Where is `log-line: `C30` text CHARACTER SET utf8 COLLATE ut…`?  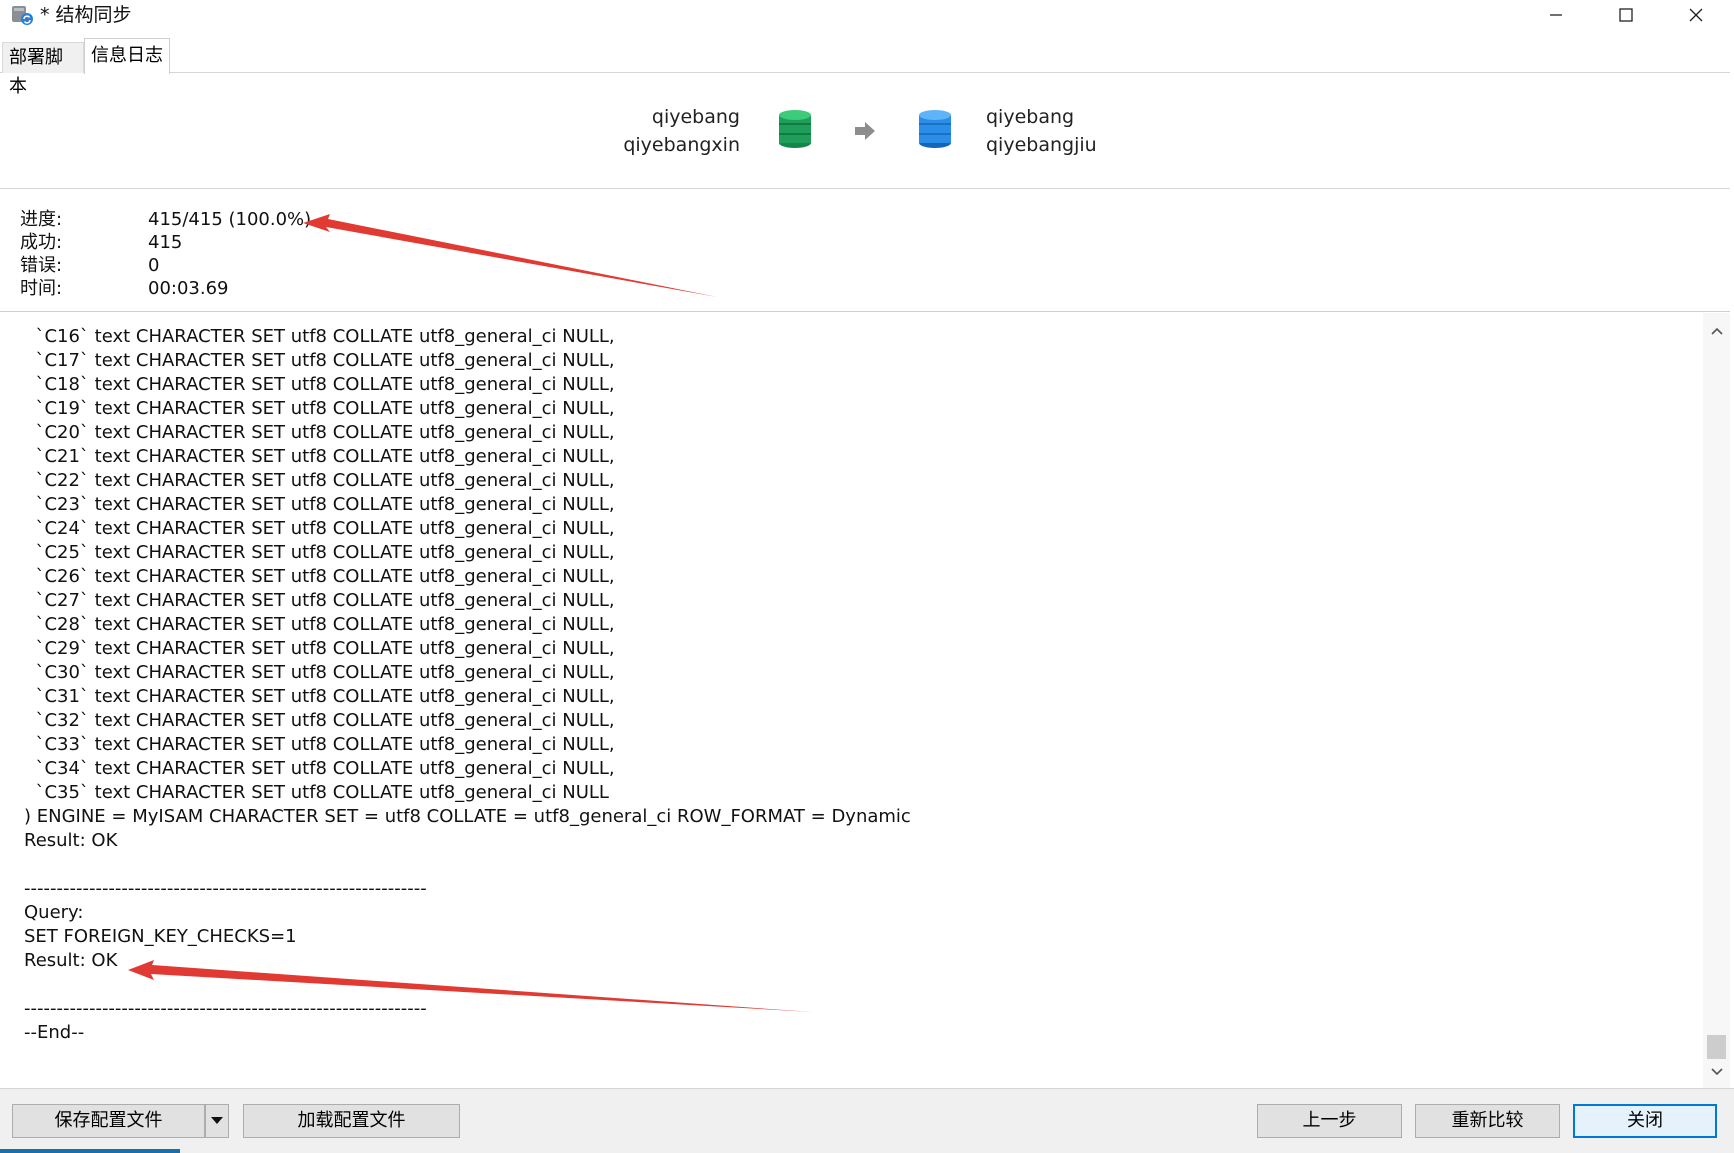 log-line: `C30` text CHARACTER SET utf8 COLLATE ut… is located at coordinates (319, 672).